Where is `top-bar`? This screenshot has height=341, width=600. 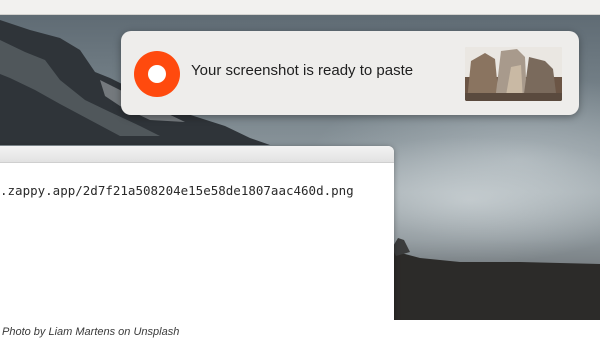
top-bar is located at coordinates (300, 7).